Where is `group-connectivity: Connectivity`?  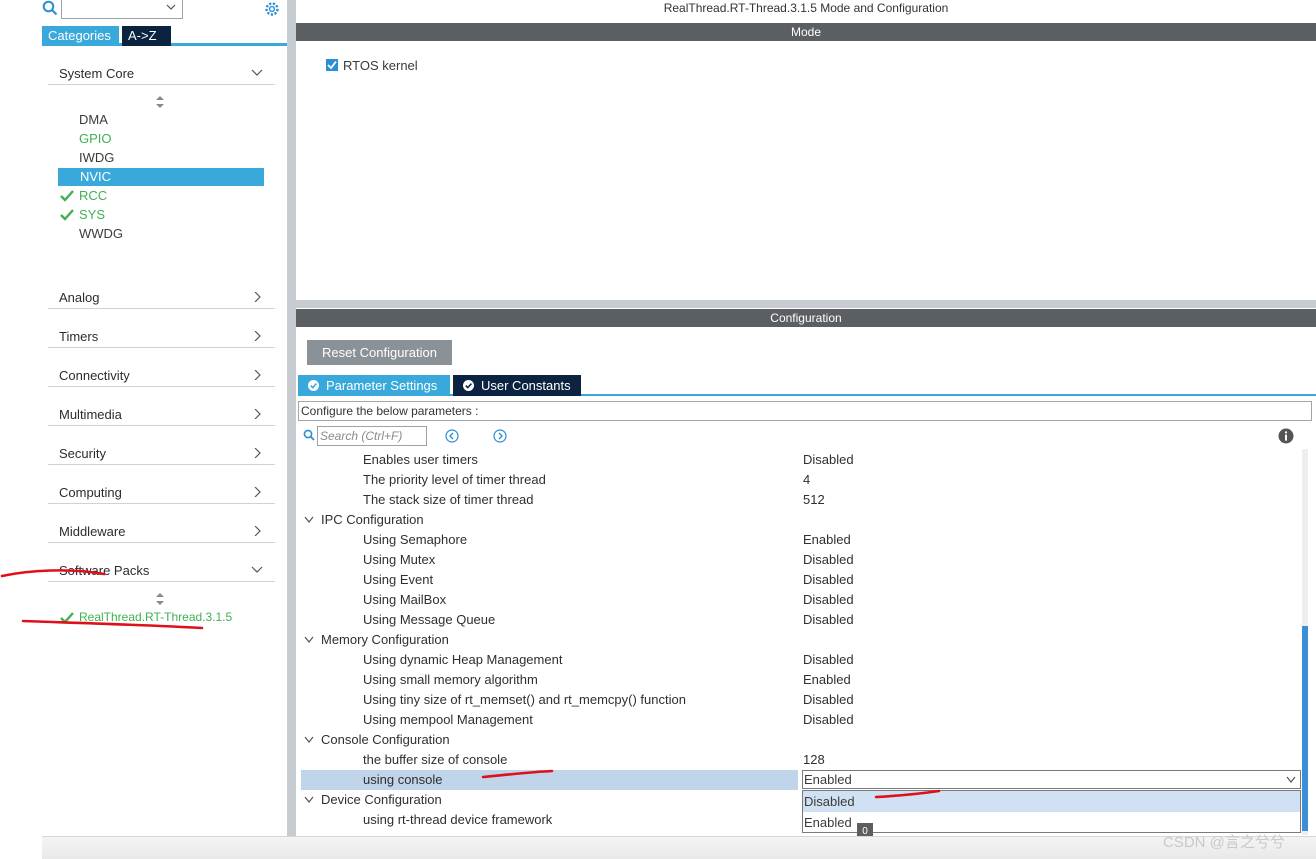
group-connectivity: Connectivity is located at coordinates (161, 374).